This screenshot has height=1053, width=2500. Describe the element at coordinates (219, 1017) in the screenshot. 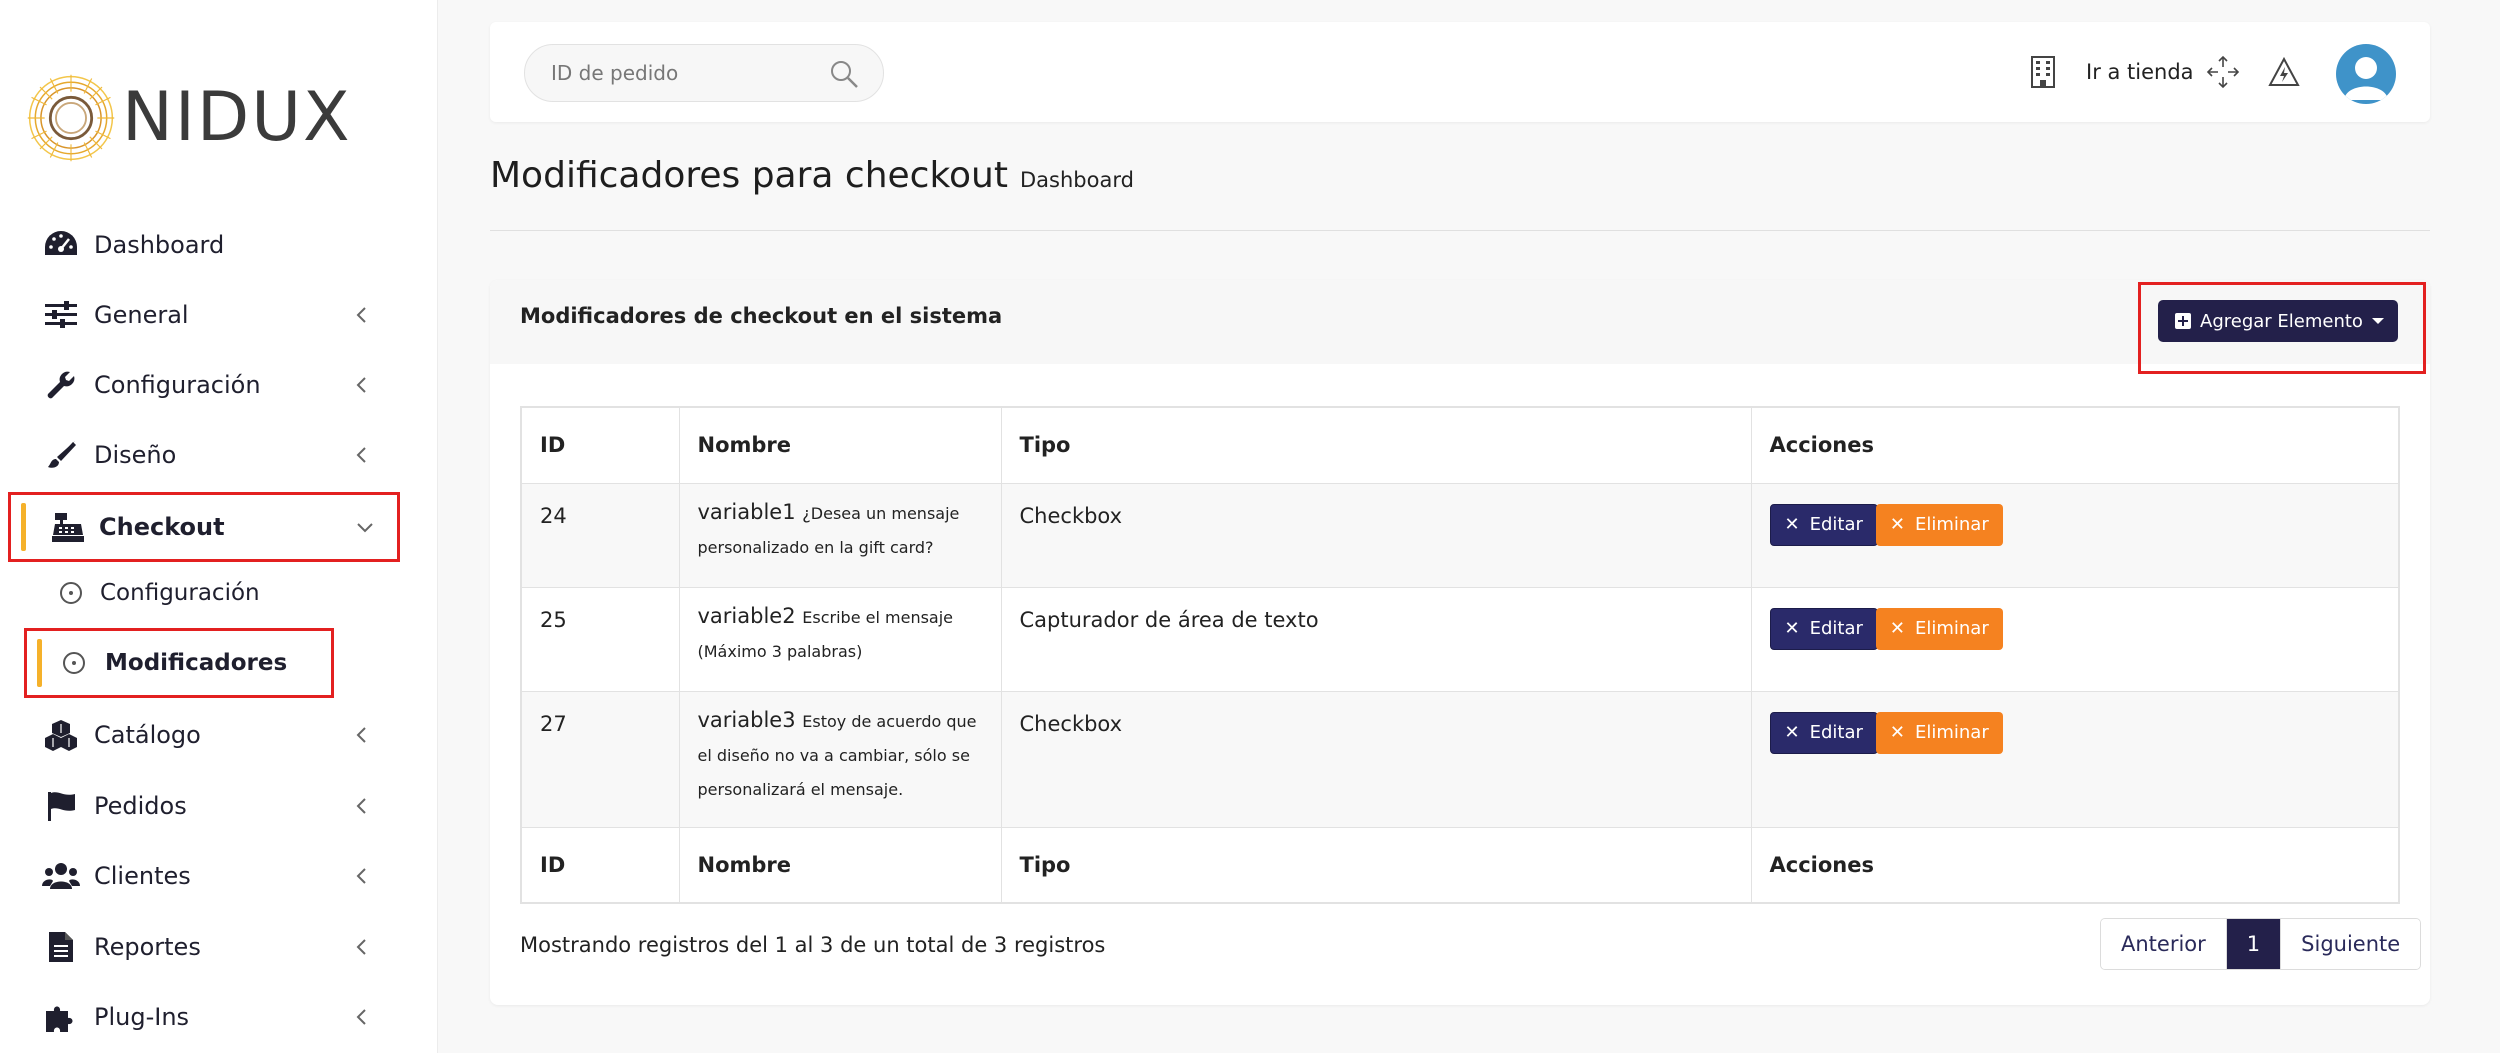

I see `sidebar-item-plugins: Plug-Ins` at that location.